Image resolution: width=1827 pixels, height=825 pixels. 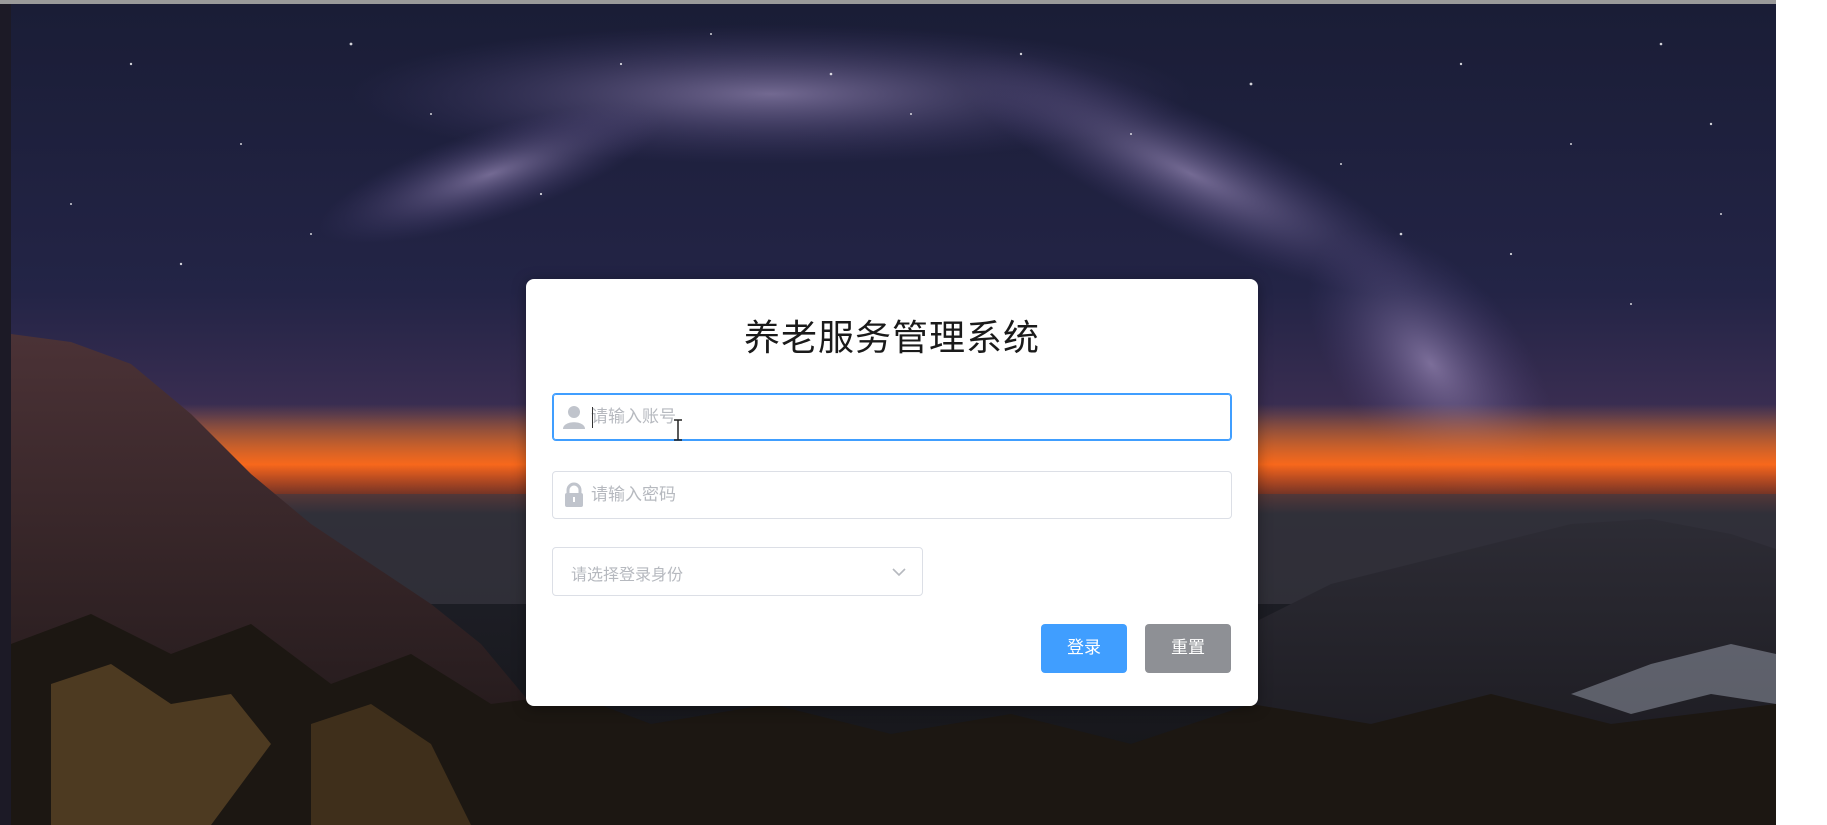 I want to click on chevron-down-icon, so click(x=899, y=572).